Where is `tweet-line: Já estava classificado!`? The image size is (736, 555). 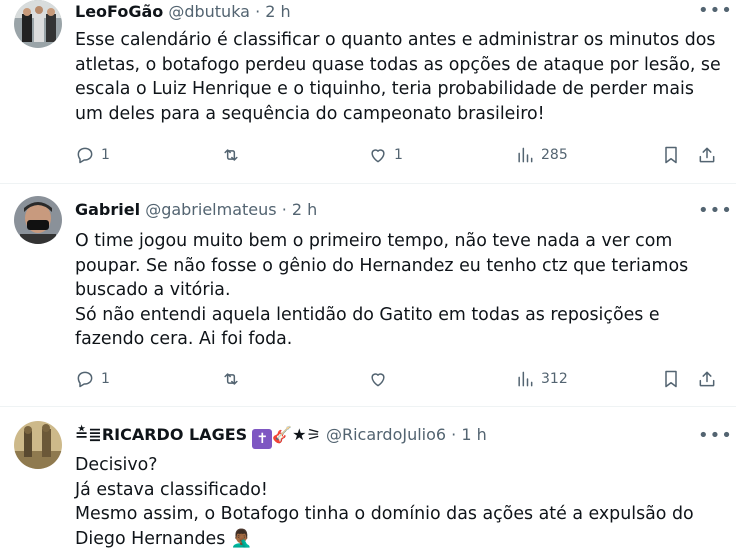
tweet-line: Já estava classificado! is located at coordinates (171, 489).